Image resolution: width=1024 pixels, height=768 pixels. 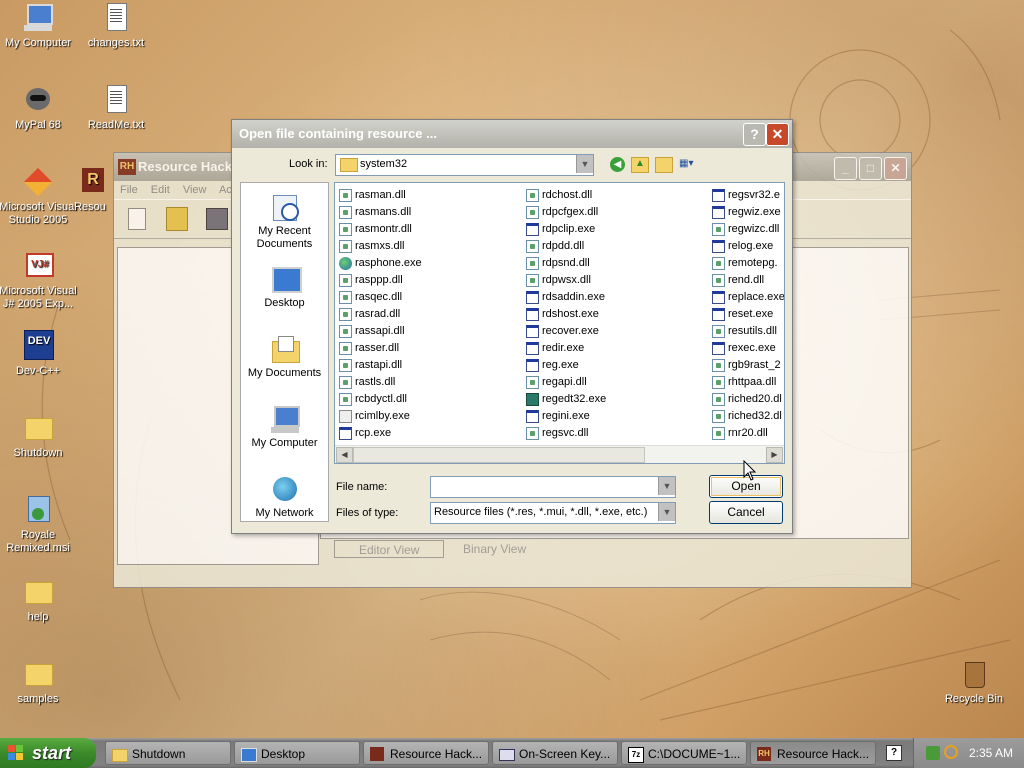 I want to click on desktop-icon-recycle-bin: Recycle Bin, so click(x=974, y=682).